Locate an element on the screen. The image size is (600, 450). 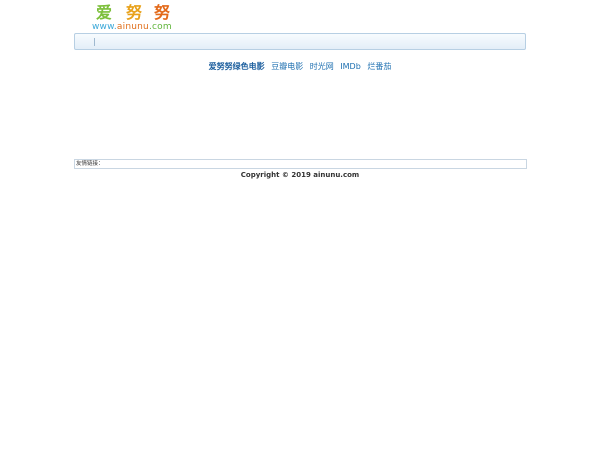
site-logo: 爱 努 努 www.ainunu.com is located at coordinates (135, 17).